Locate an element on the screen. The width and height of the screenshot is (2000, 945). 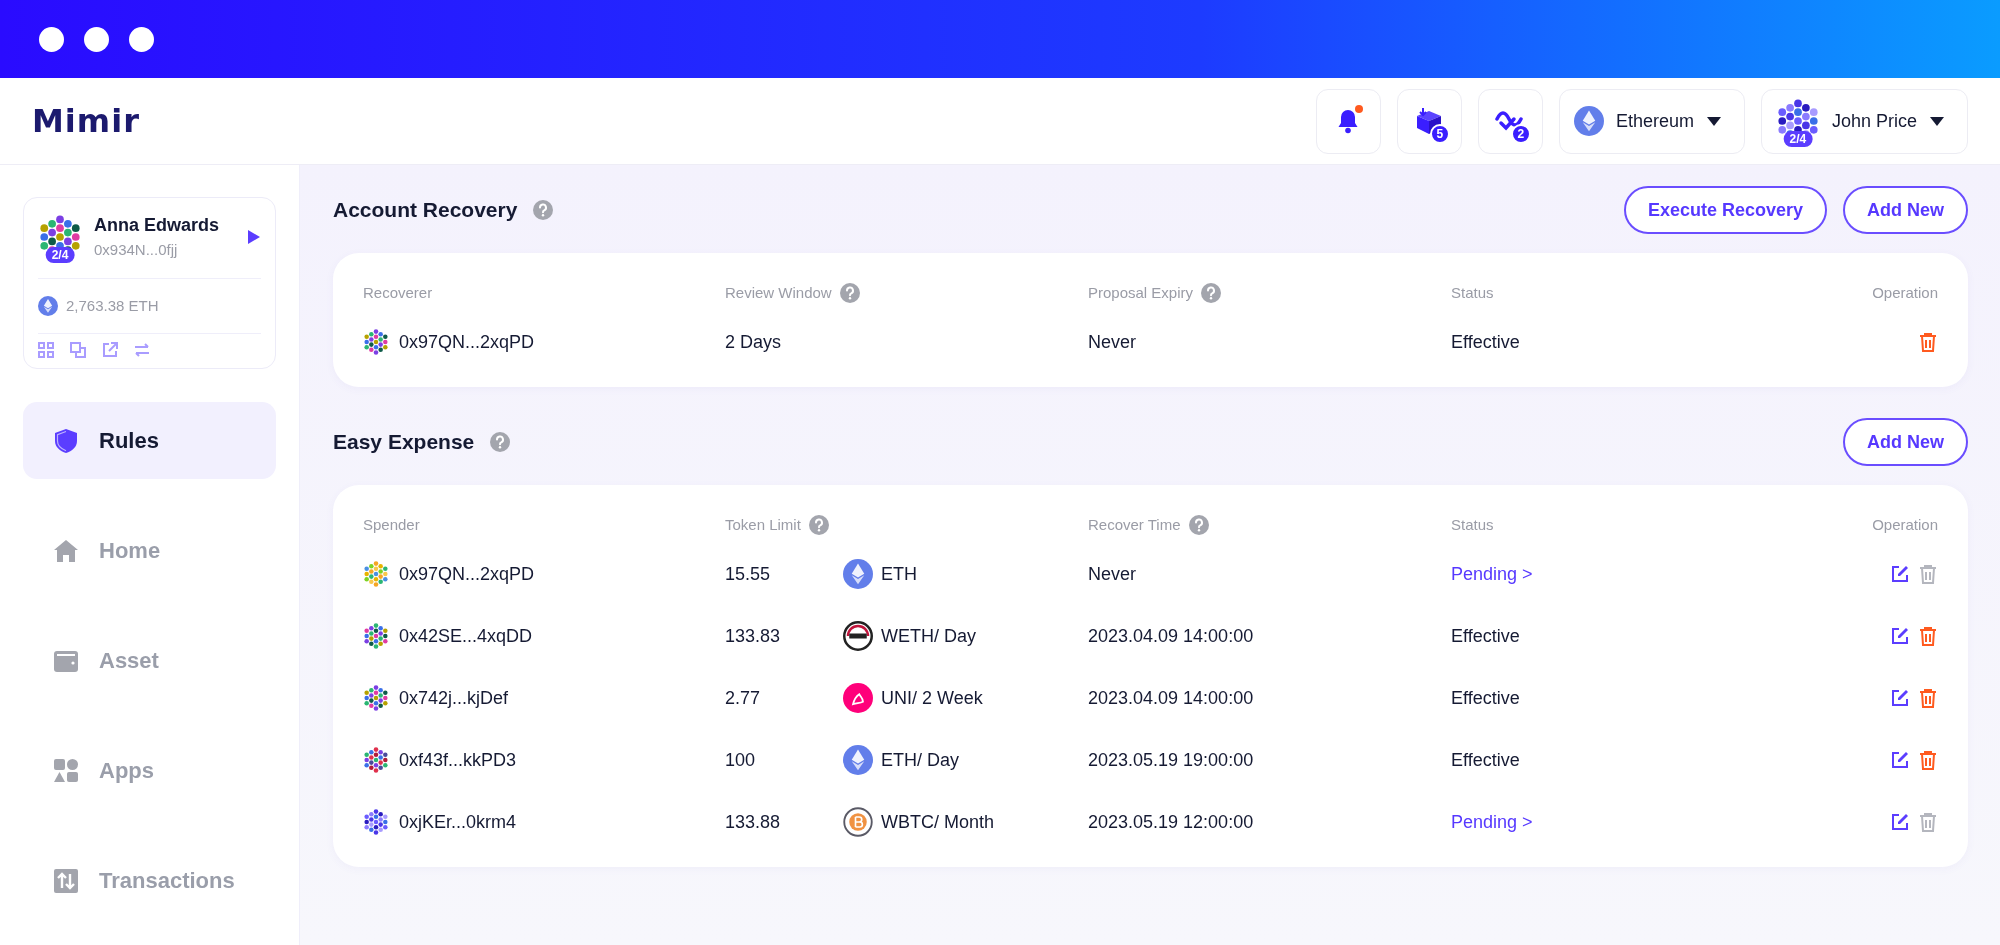
balance-text: 2,763.38 ETH is located at coordinates (112, 305).